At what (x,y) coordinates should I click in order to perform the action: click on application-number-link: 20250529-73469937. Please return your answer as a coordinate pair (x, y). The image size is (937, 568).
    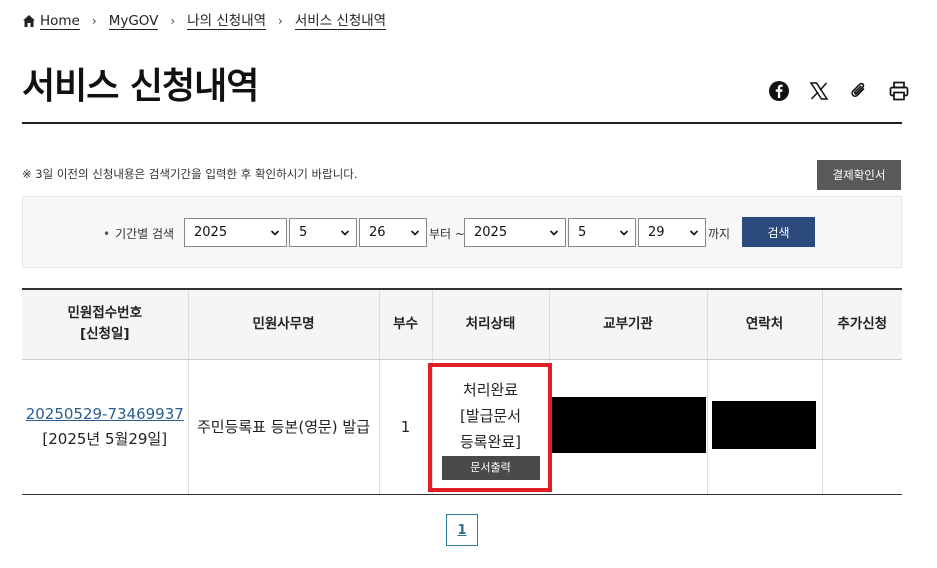
    Looking at the image, I should click on (105, 414).